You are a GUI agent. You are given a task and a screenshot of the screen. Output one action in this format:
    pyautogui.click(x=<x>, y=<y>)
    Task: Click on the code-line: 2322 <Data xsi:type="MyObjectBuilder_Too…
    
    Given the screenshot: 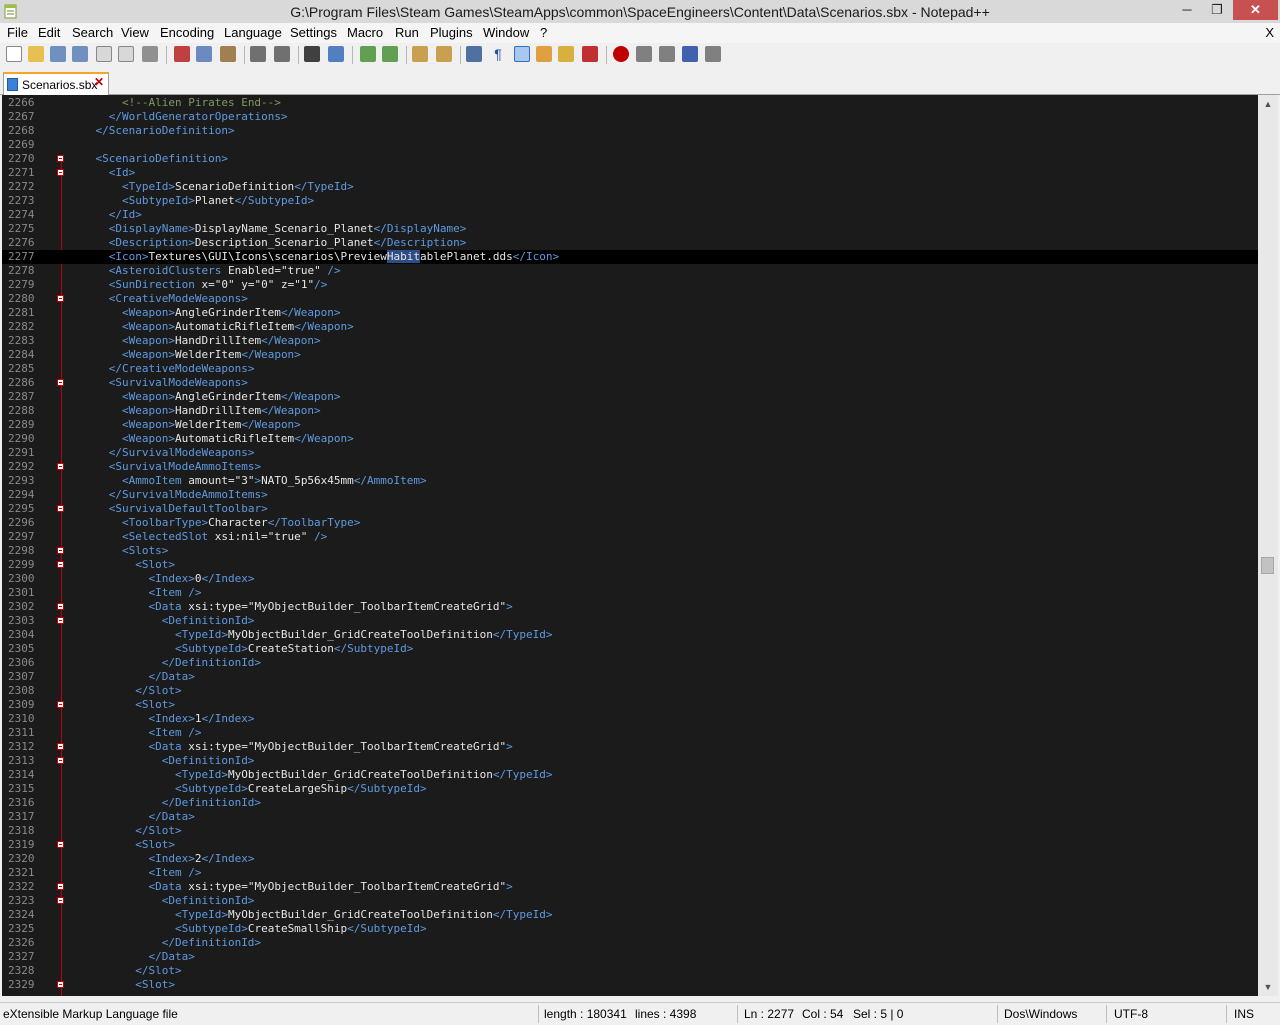 What is the action you would take?
    pyautogui.click(x=630, y=887)
    